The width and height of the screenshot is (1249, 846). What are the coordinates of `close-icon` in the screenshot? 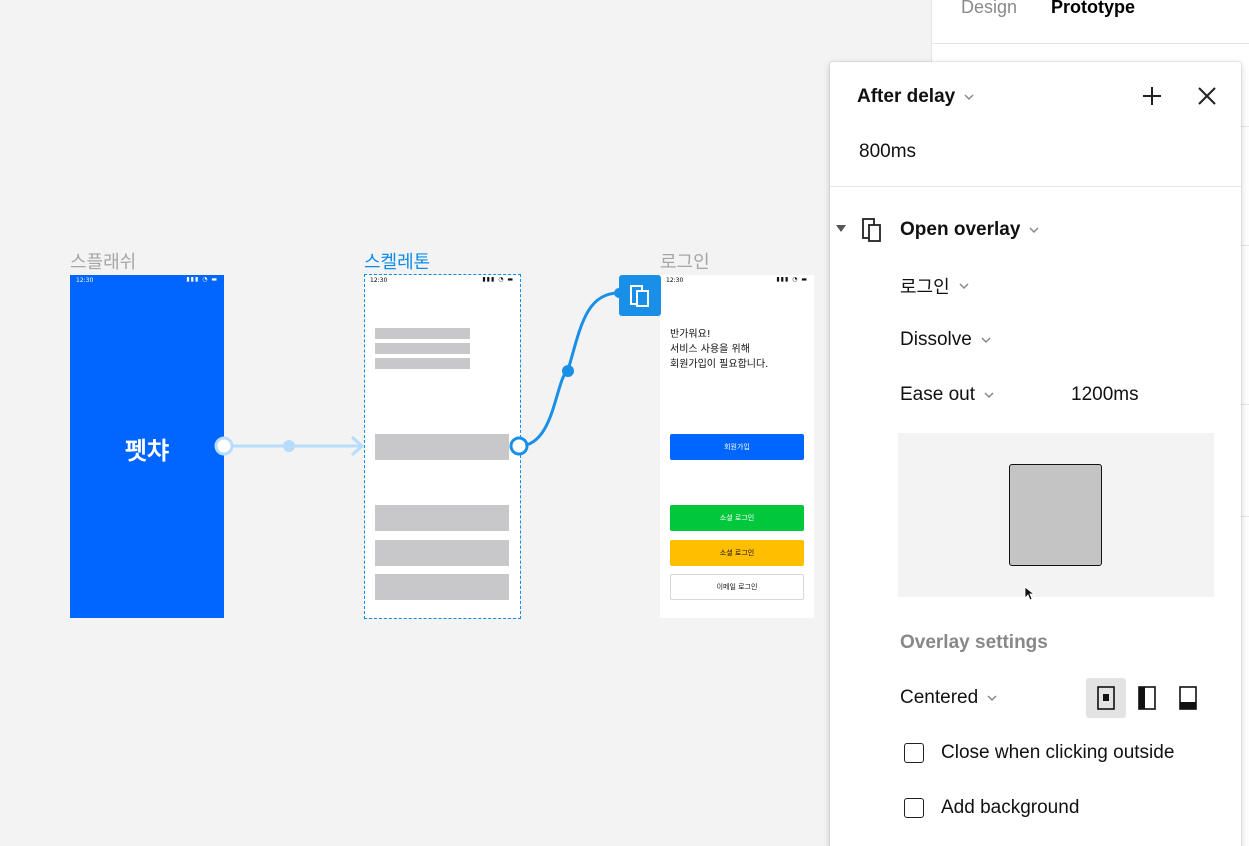 It's located at (1207, 96).